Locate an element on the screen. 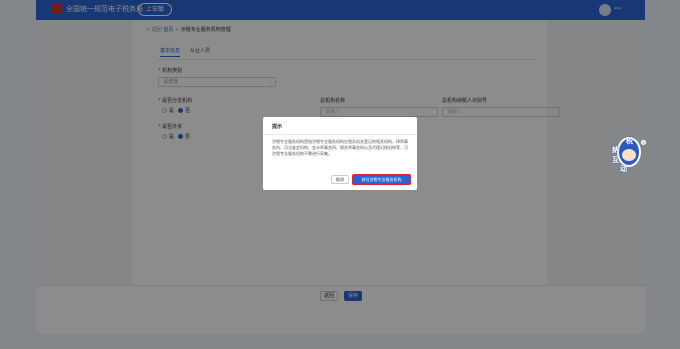 The image size is (680, 349). mascot-char-0: 纳 is located at coordinates (615, 150).